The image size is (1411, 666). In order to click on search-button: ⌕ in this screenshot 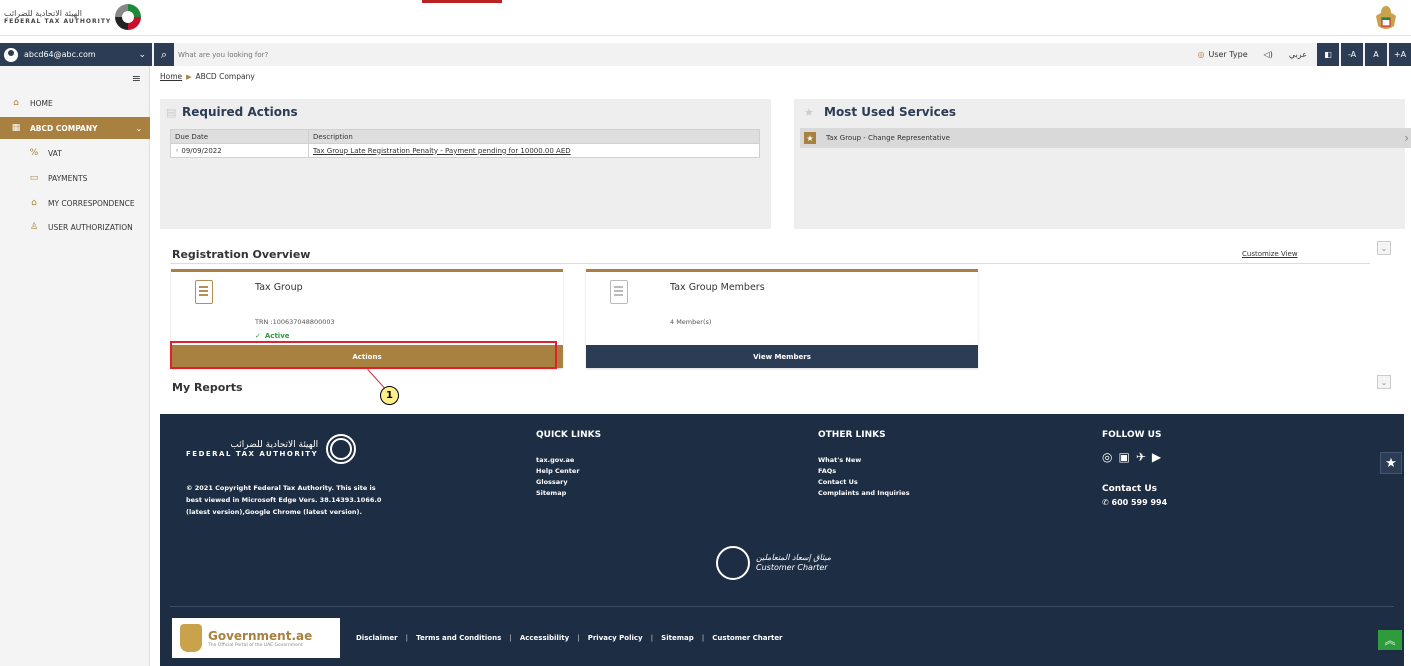, I will do `click(164, 54)`.